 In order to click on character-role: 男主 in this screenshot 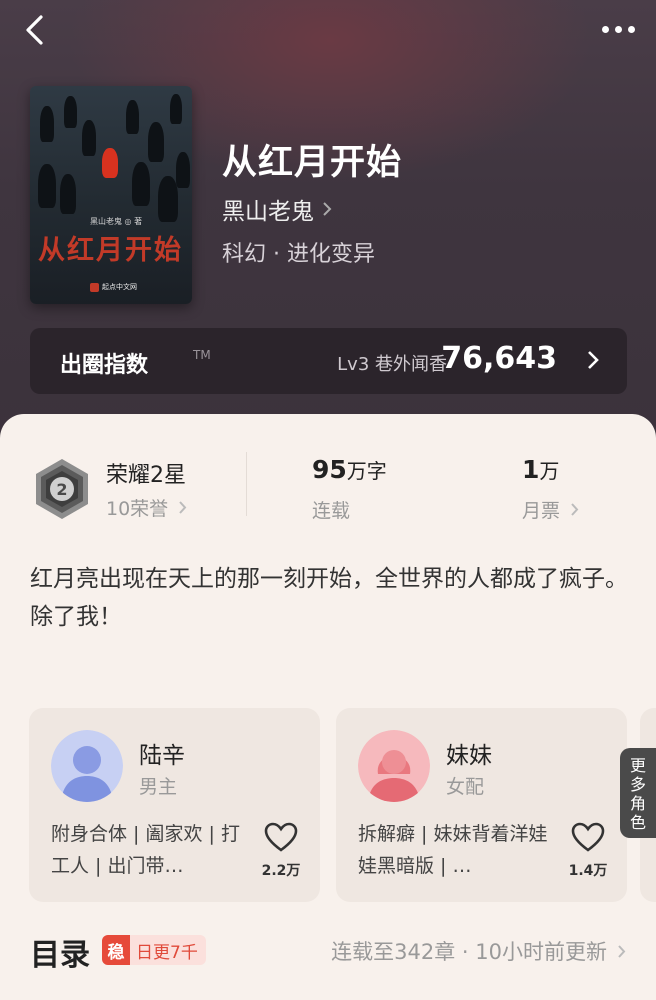, I will do `click(158, 787)`.